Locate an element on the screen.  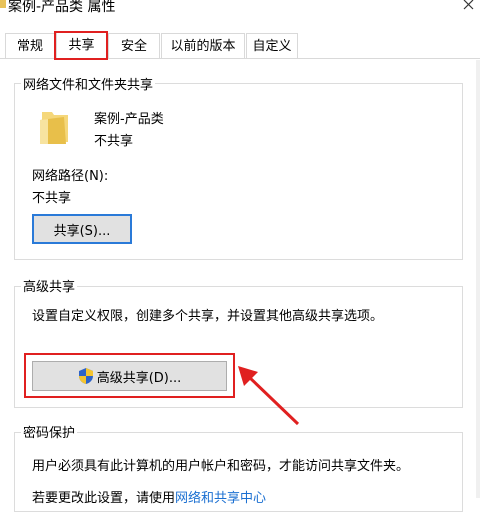
window-edge is located at coordinates (478, 279).